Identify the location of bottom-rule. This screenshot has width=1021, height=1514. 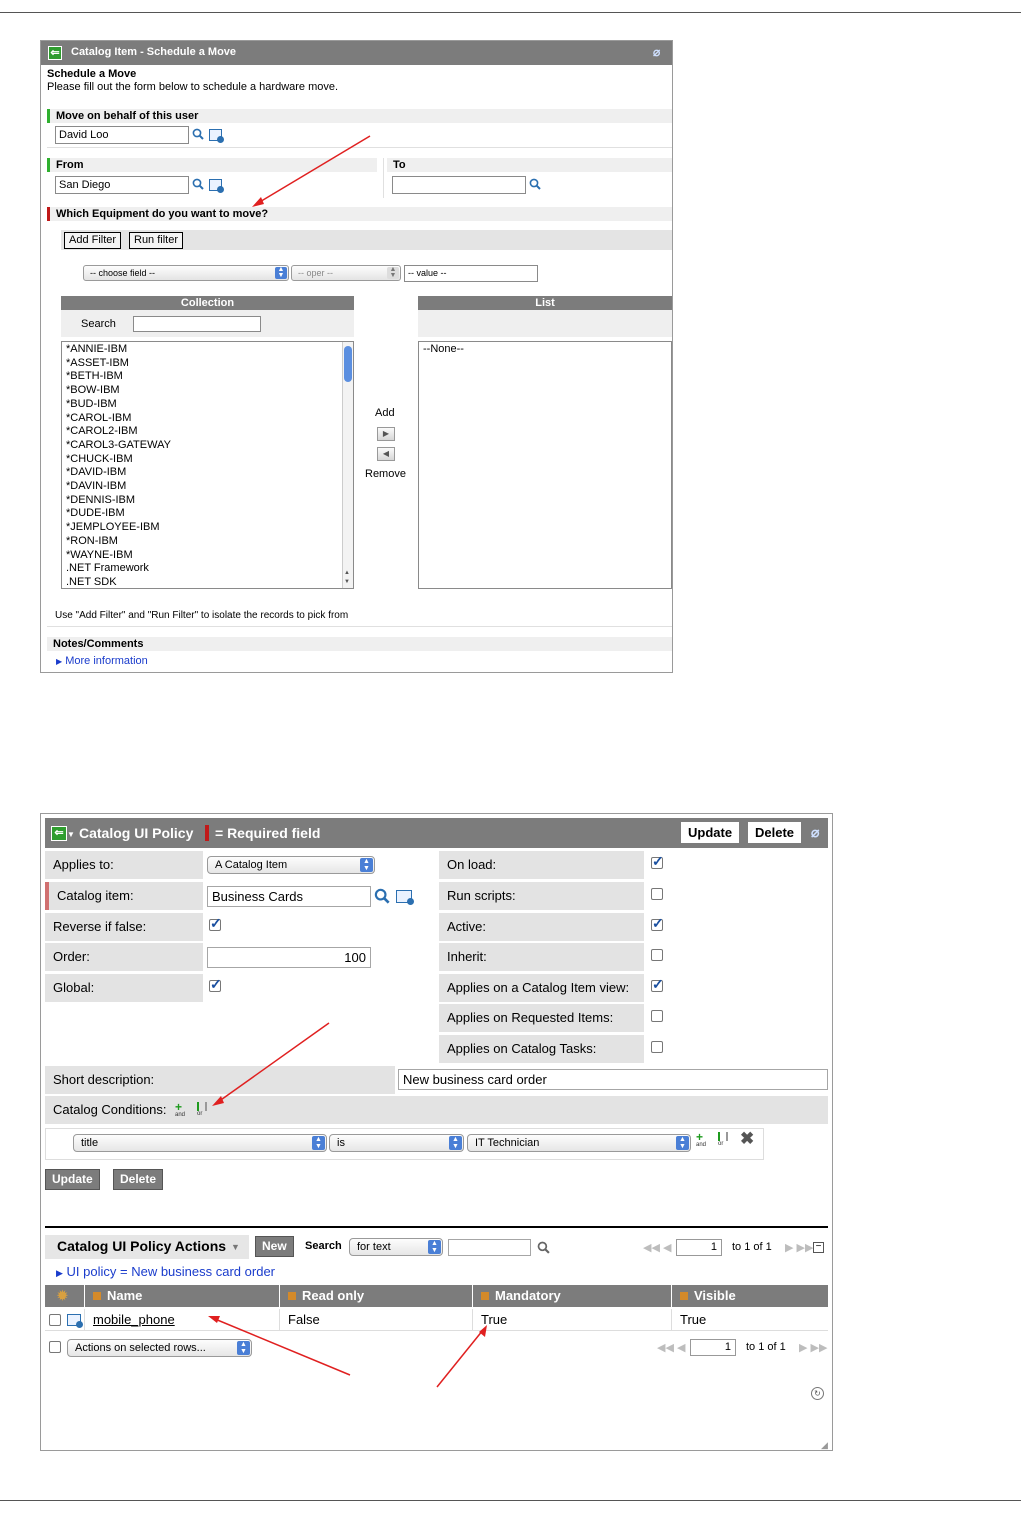
(510, 1500).